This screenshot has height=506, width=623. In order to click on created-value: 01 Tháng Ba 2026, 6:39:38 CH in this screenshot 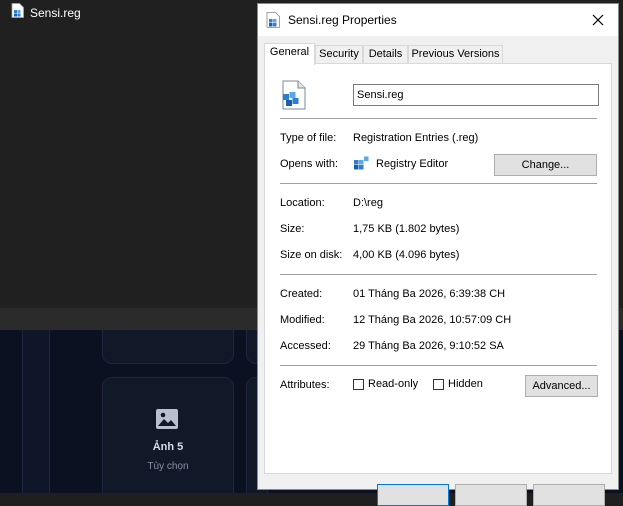, I will do `click(429, 294)`.